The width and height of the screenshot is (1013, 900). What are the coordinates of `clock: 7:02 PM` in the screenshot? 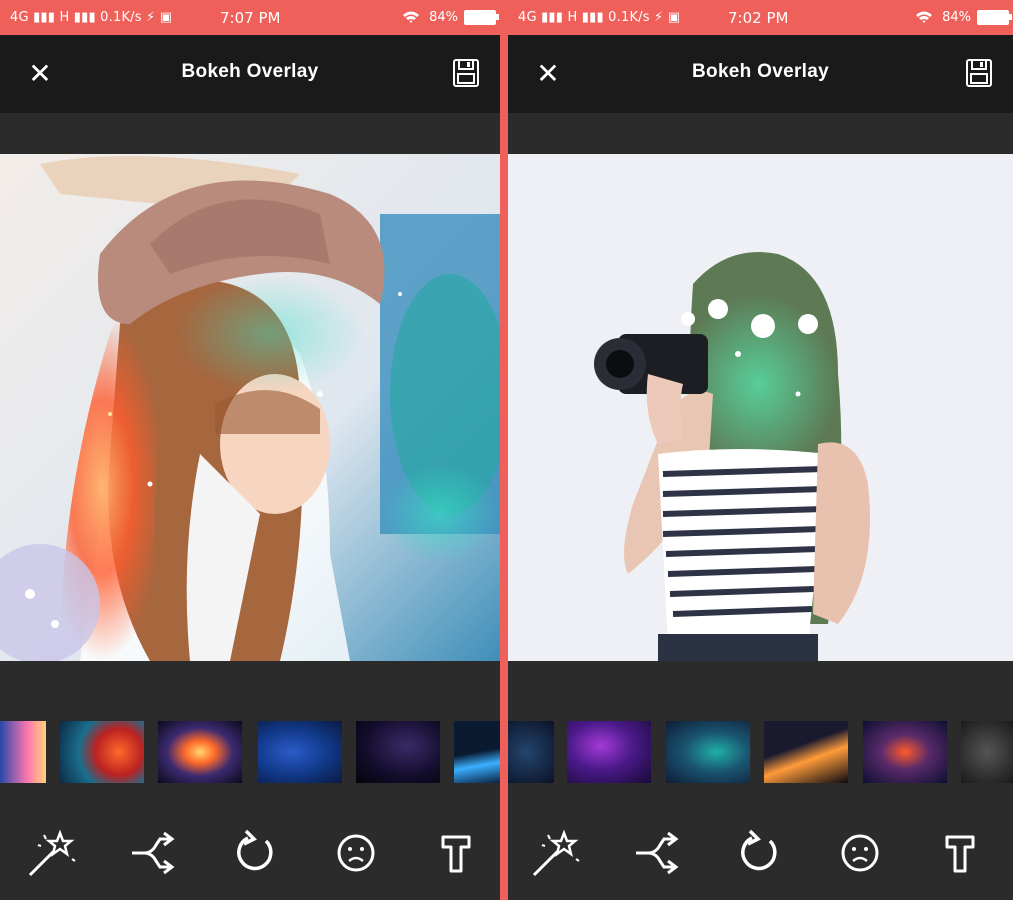 It's located at (758, 18).